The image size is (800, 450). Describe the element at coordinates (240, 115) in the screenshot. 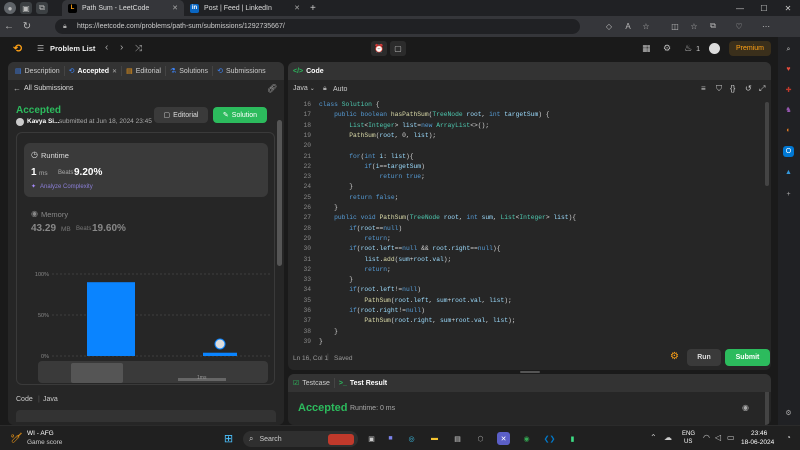

I see `solution-button: ✎ Solution` at that location.